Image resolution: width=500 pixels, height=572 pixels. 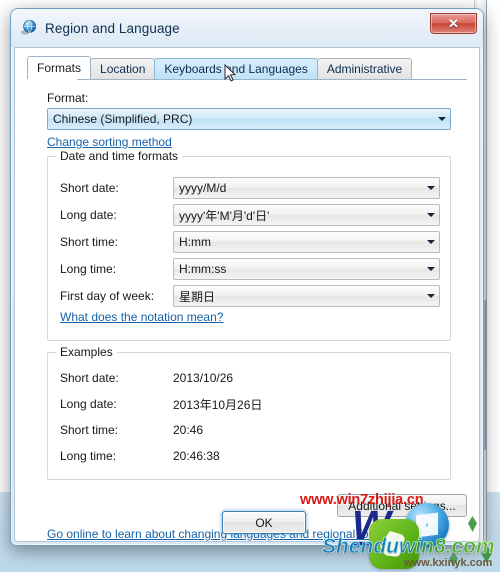 What do you see at coordinates (112, 28) in the screenshot?
I see `window-title: Region and Language` at bounding box center [112, 28].